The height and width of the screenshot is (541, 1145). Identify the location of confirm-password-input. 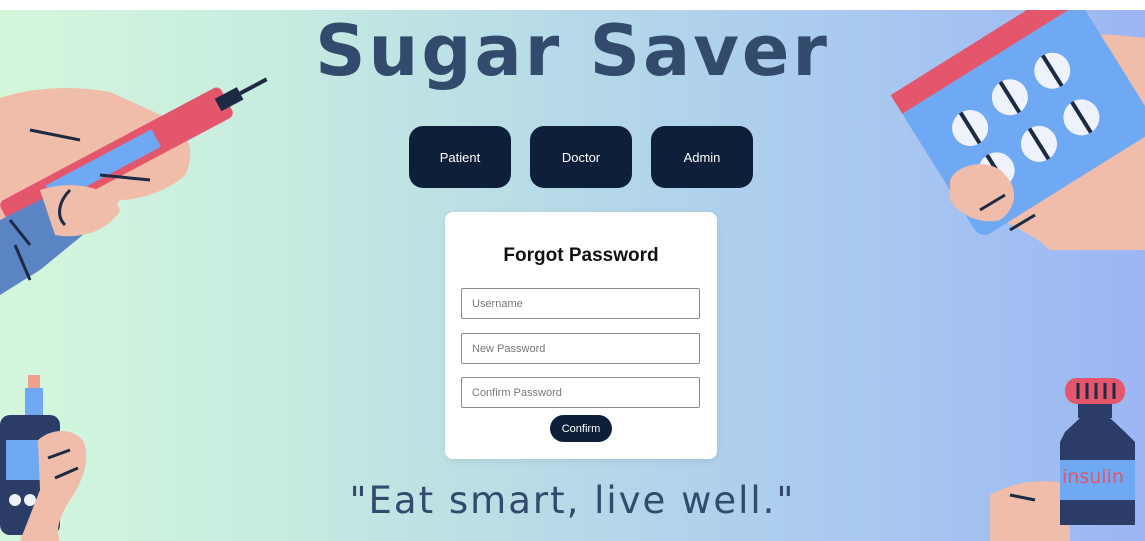
(580, 392).